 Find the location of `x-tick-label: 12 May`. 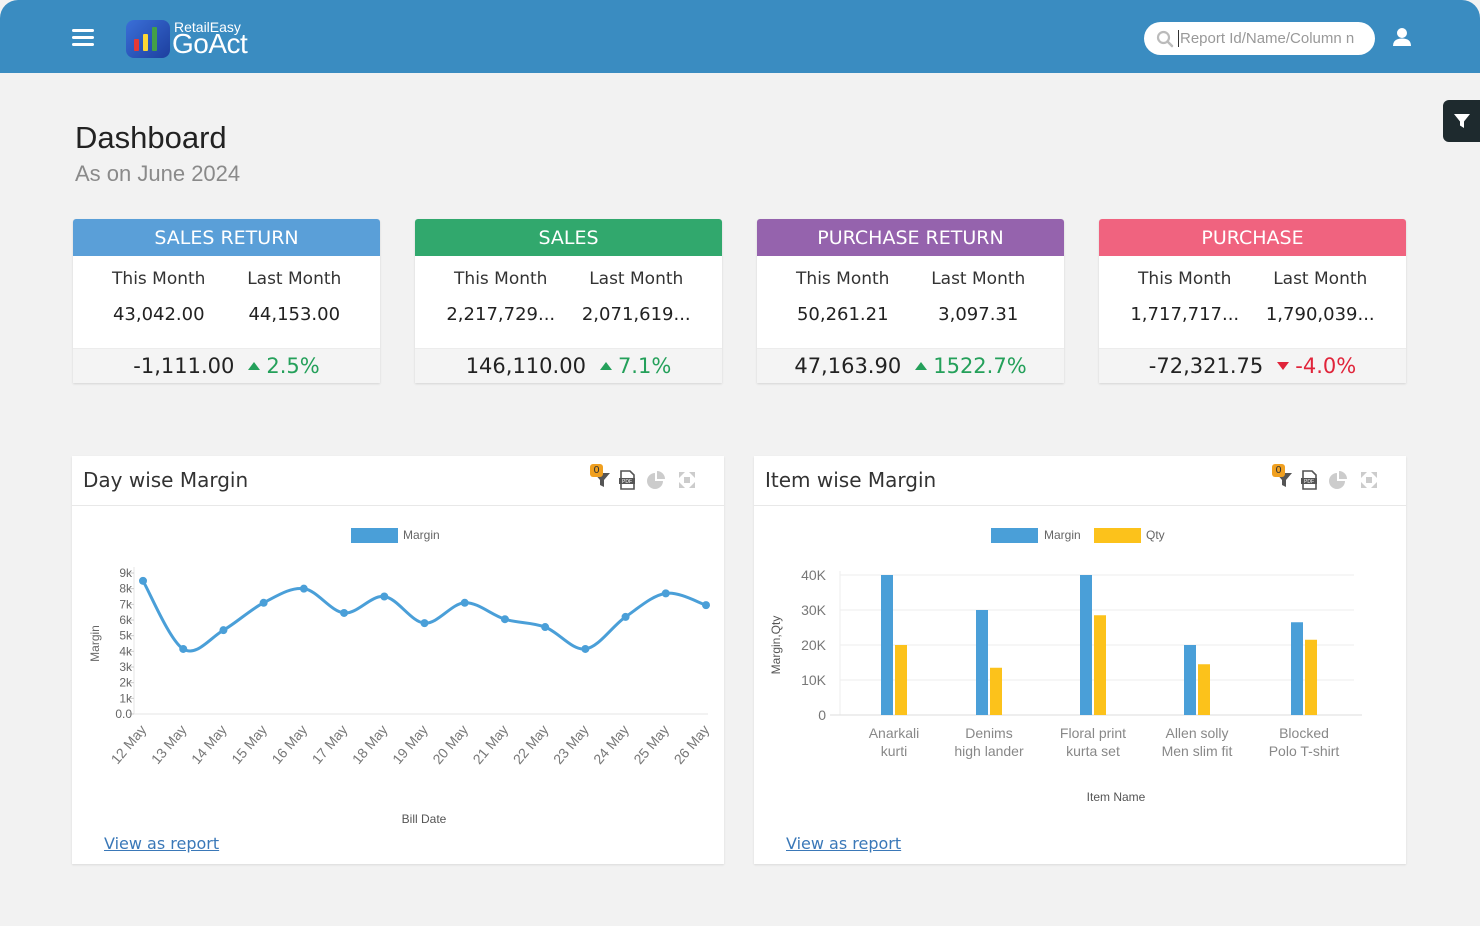

x-tick-label: 12 May is located at coordinates (129, 744).